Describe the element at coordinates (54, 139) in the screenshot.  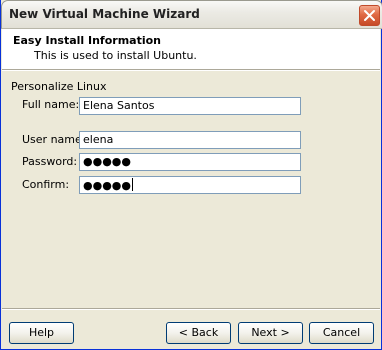
I see `user-name-label: User name:` at that location.